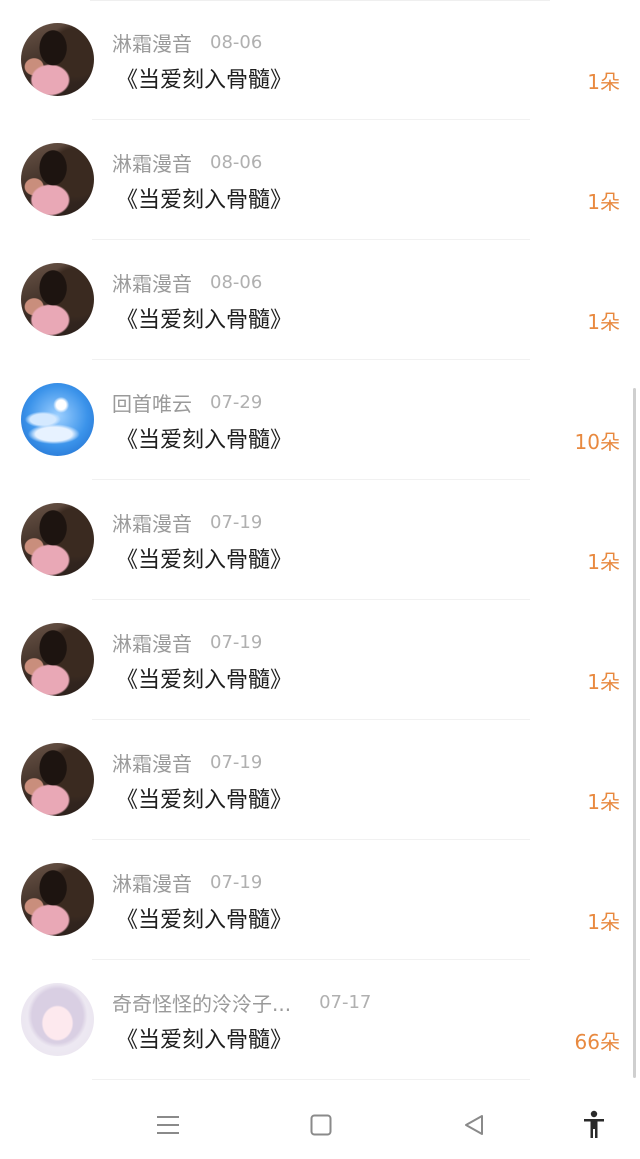 The height and width of the screenshot is (1159, 640). I want to click on accessibility-button, so click(594, 1125).